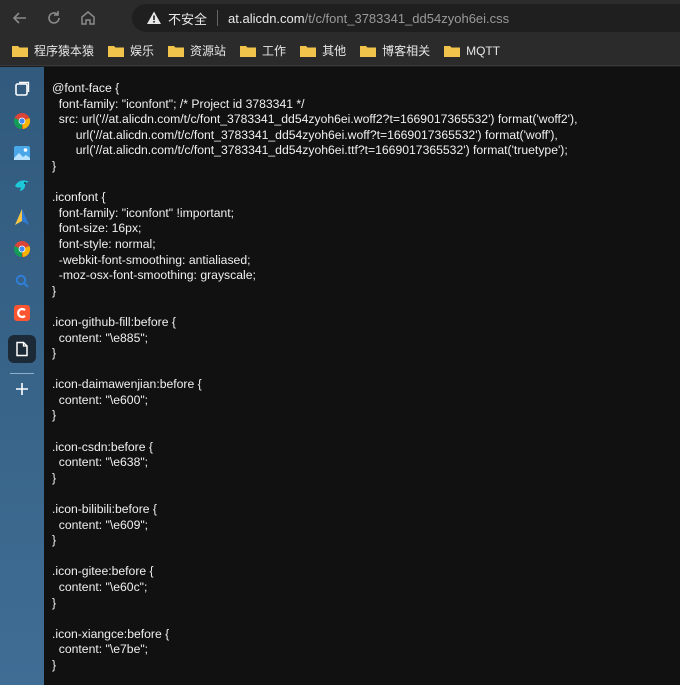  I want to click on bookmark-label: 程序猿本猿, so click(64, 51).